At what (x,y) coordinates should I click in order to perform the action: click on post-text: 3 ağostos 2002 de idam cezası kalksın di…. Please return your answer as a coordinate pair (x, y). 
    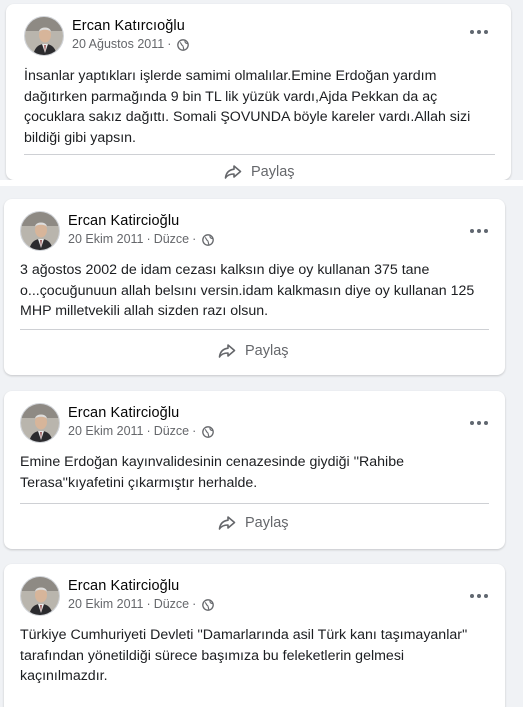
    Looking at the image, I should click on (247, 290).